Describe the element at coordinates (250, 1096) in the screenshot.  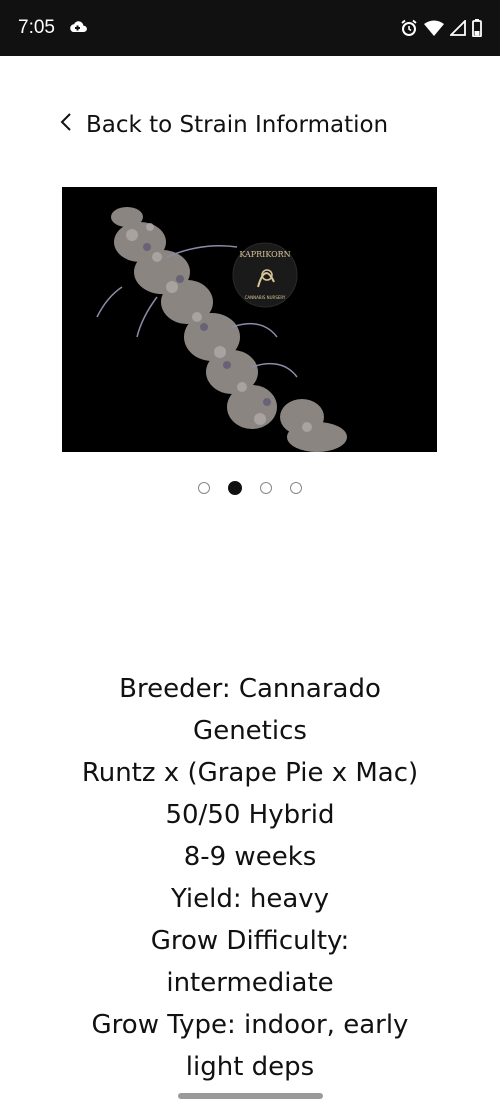
I see `home-indicator` at that location.